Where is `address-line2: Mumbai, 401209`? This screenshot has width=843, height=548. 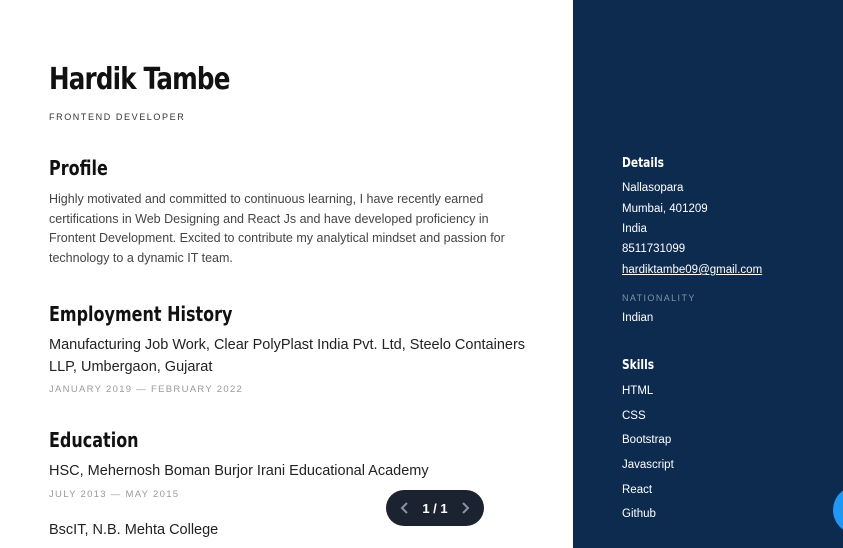
address-line2: Mumbai, 401209 is located at coordinates (665, 209).